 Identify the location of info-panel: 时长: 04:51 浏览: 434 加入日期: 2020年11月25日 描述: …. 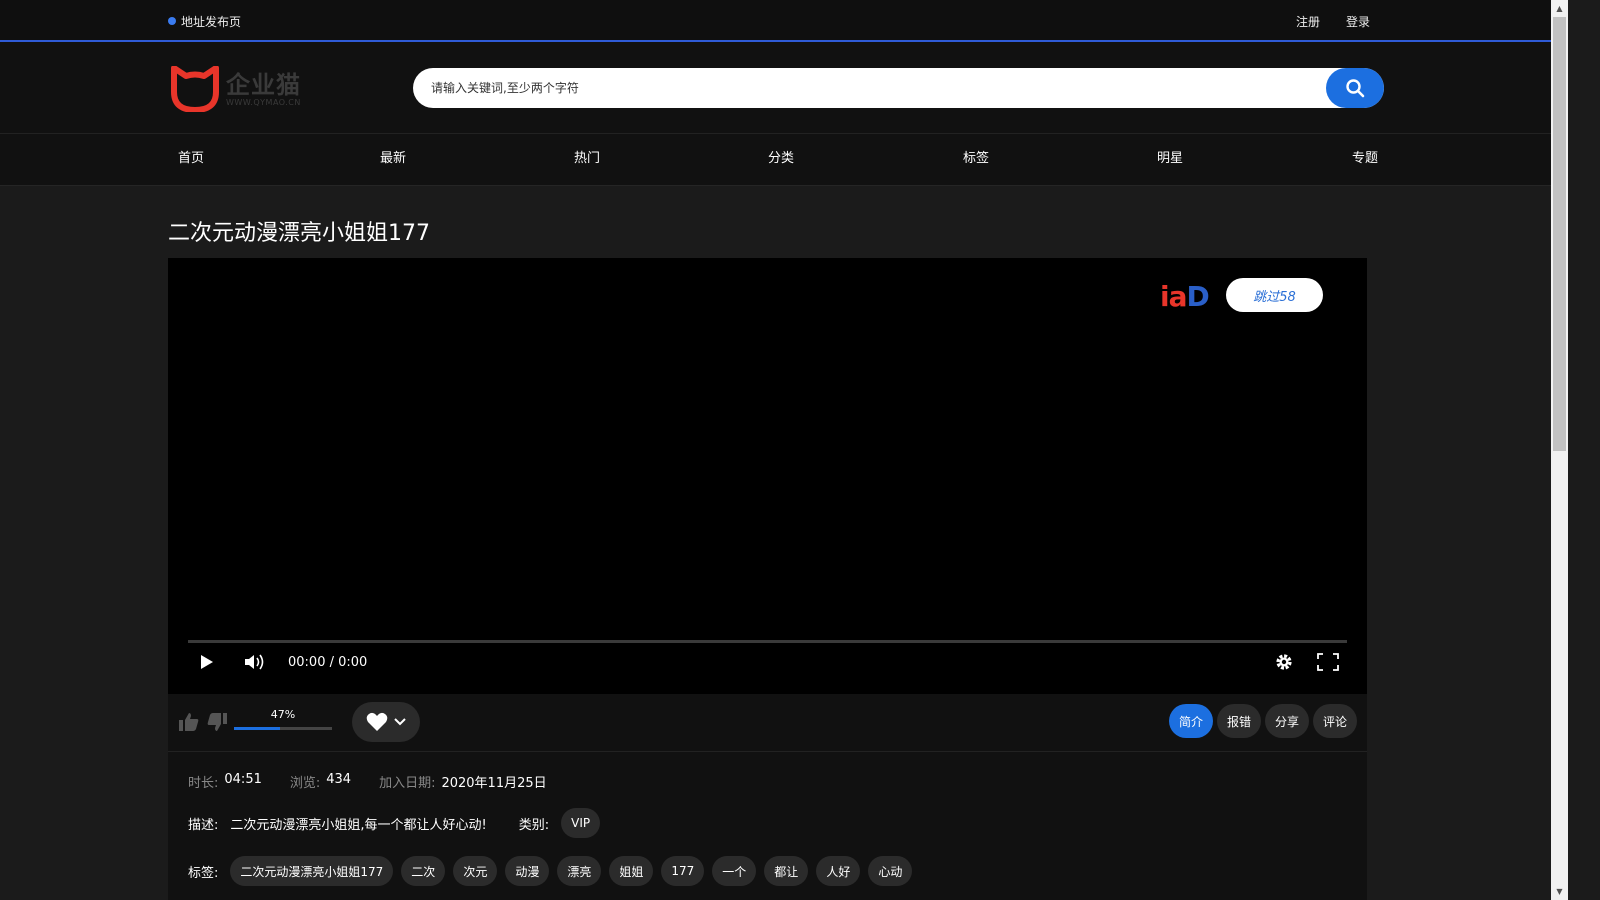
(767, 826).